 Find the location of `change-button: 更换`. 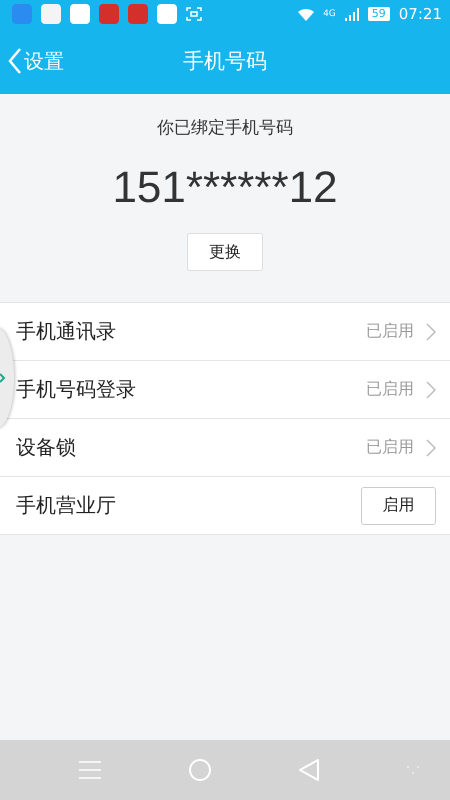

change-button: 更换 is located at coordinates (225, 252).